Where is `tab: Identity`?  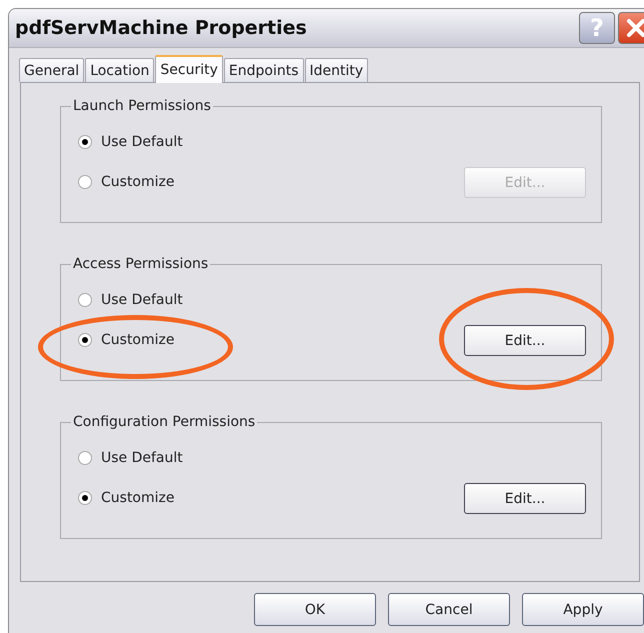
tab: Identity is located at coordinates (336, 70).